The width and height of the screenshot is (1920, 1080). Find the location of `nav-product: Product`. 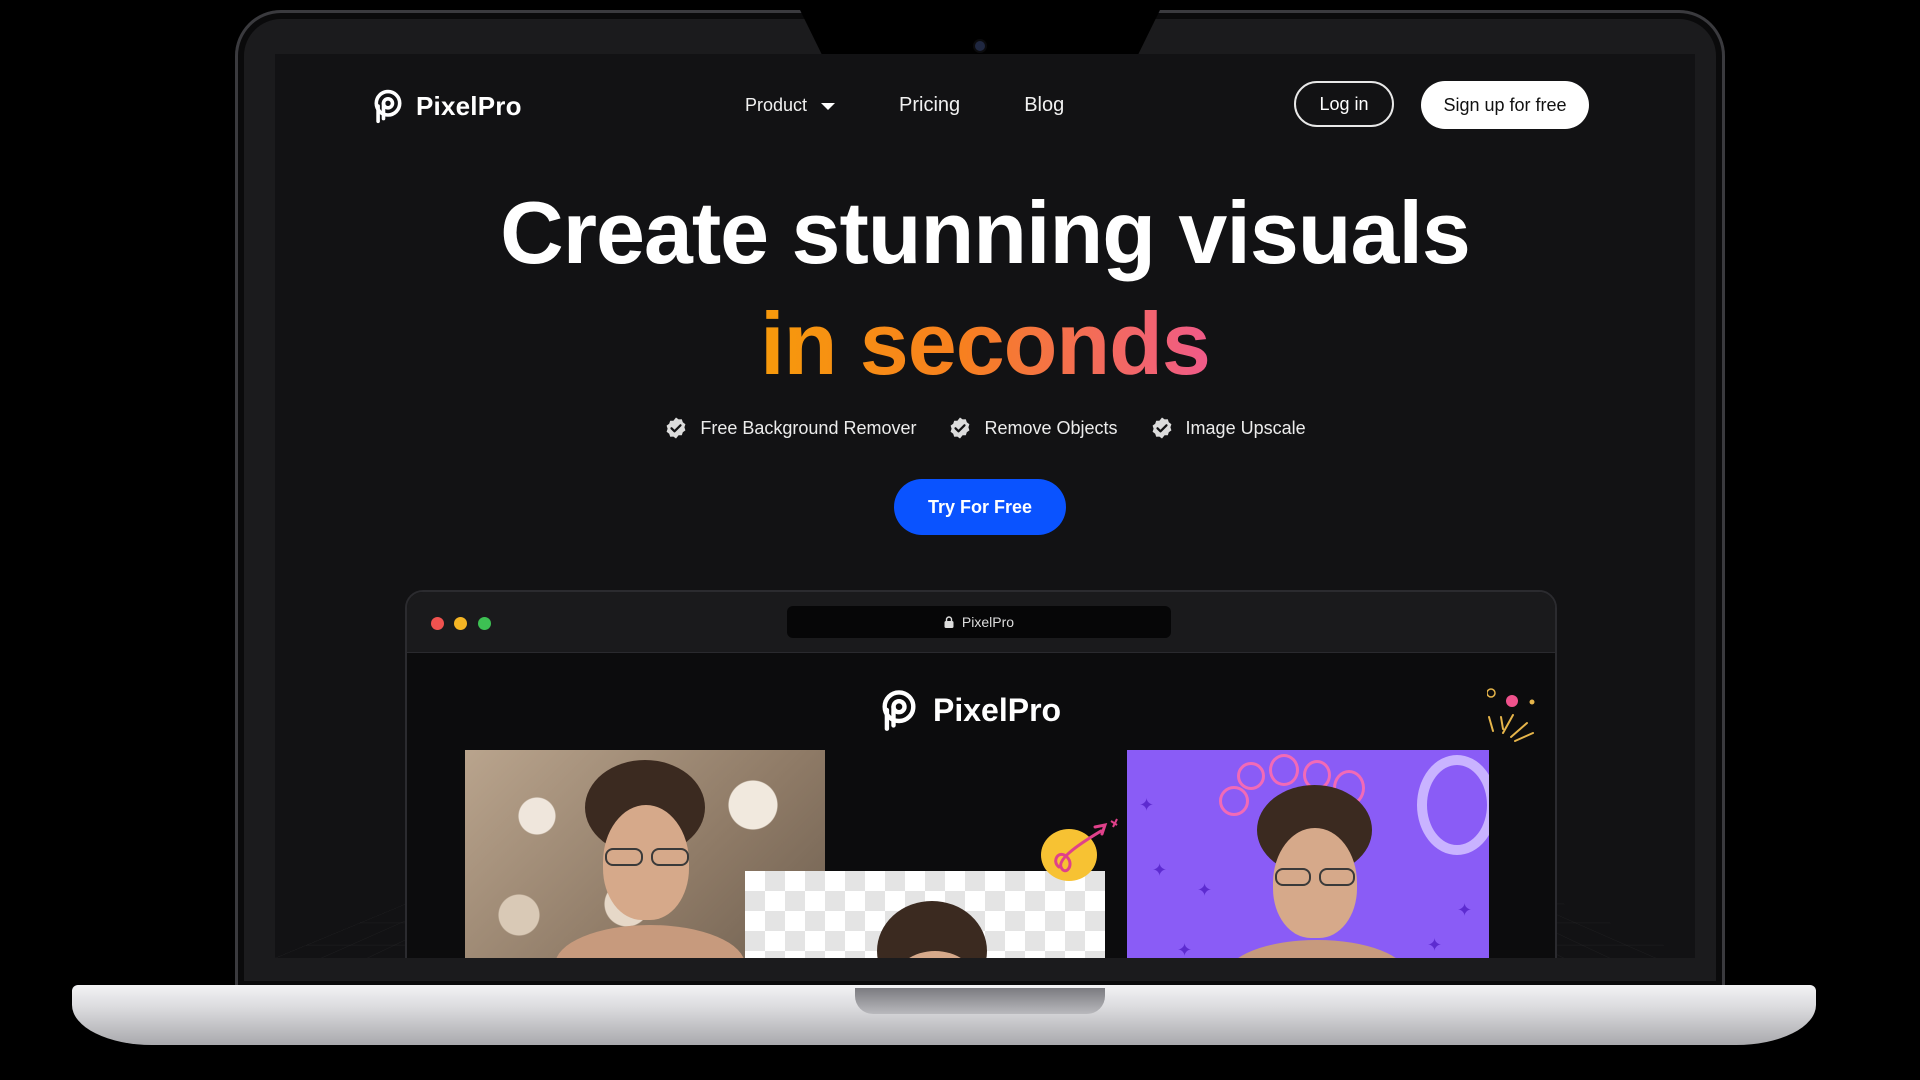

nav-product: Product is located at coordinates (790, 105).